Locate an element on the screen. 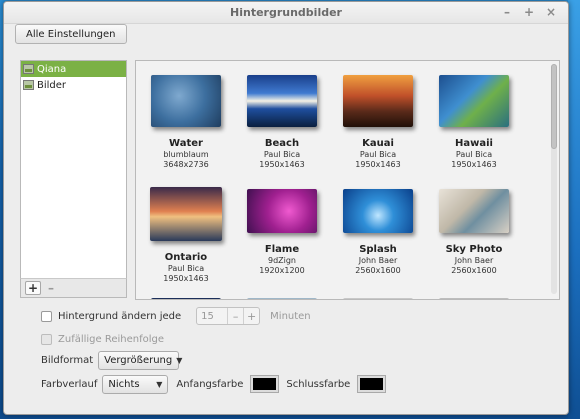 This screenshot has width=580, height=419. wallpaper-tile-sky-photo: Sky Photo John Baer 2560x1600 is located at coordinates (474, 232).